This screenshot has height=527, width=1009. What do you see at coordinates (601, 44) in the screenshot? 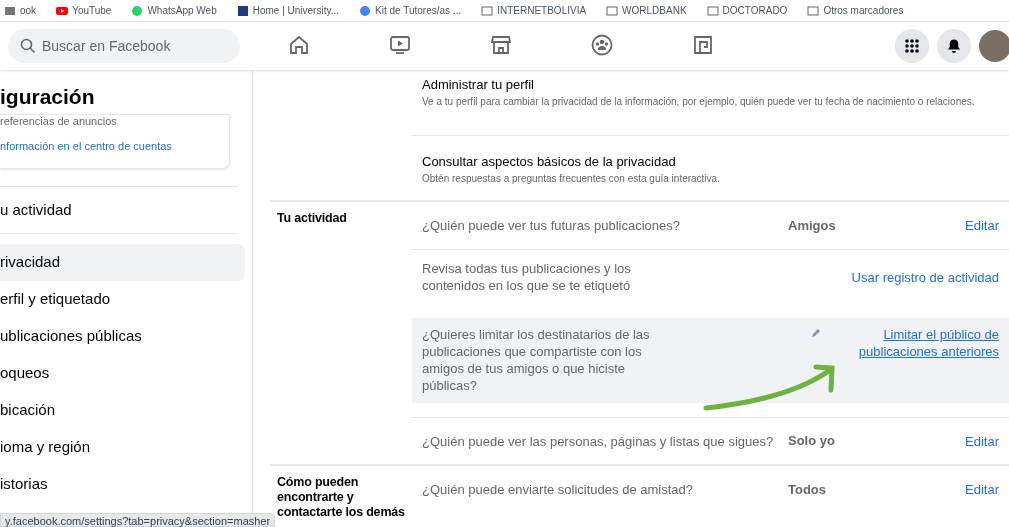
I see `groups-icon` at bounding box center [601, 44].